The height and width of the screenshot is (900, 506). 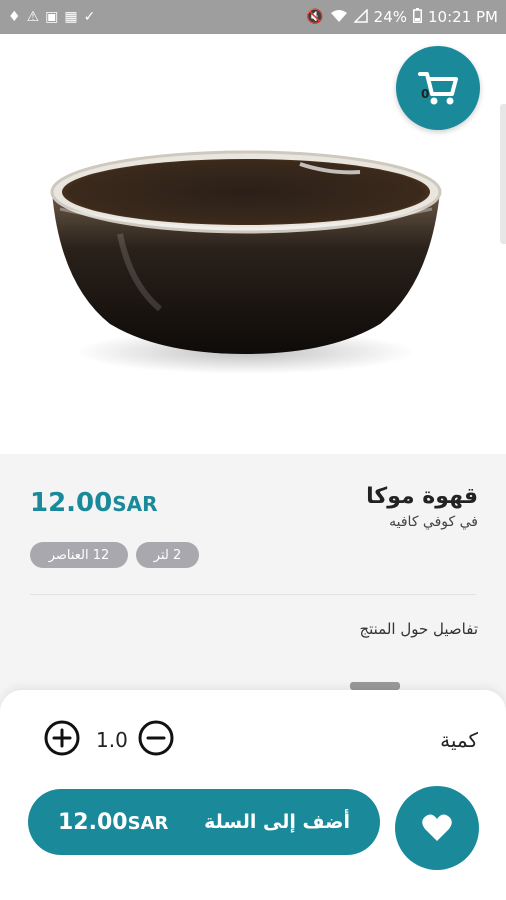 What do you see at coordinates (148, 823) in the screenshot?
I see `add-price-currency: SAR` at bounding box center [148, 823].